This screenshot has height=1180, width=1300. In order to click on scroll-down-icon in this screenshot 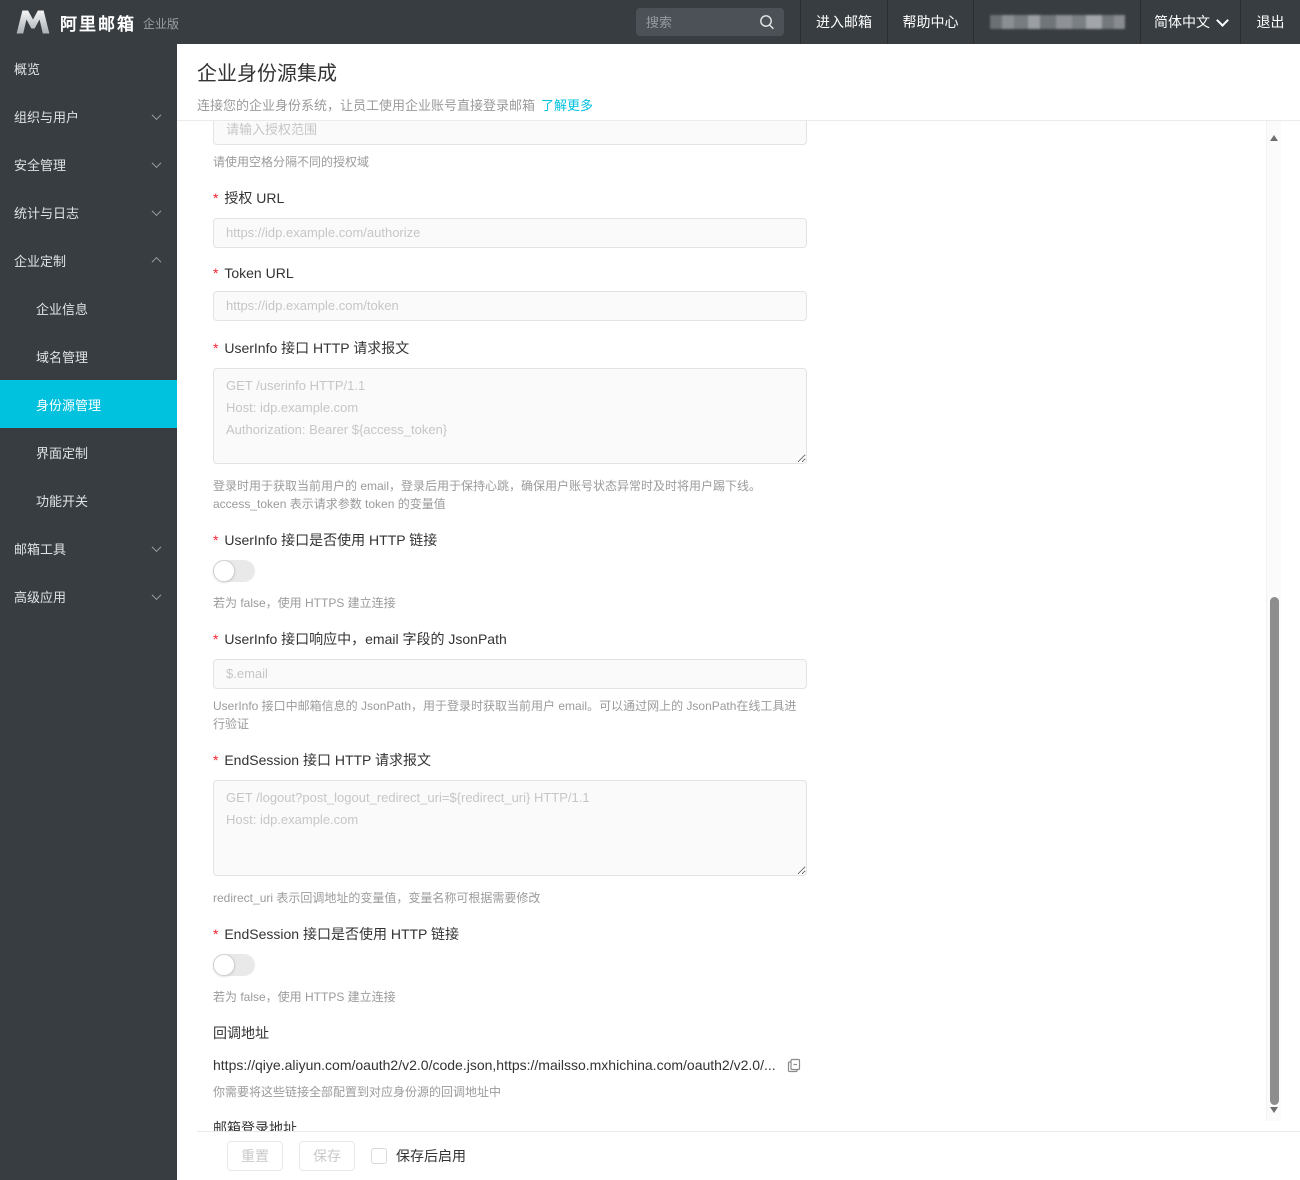, I will do `click(1274, 1110)`.